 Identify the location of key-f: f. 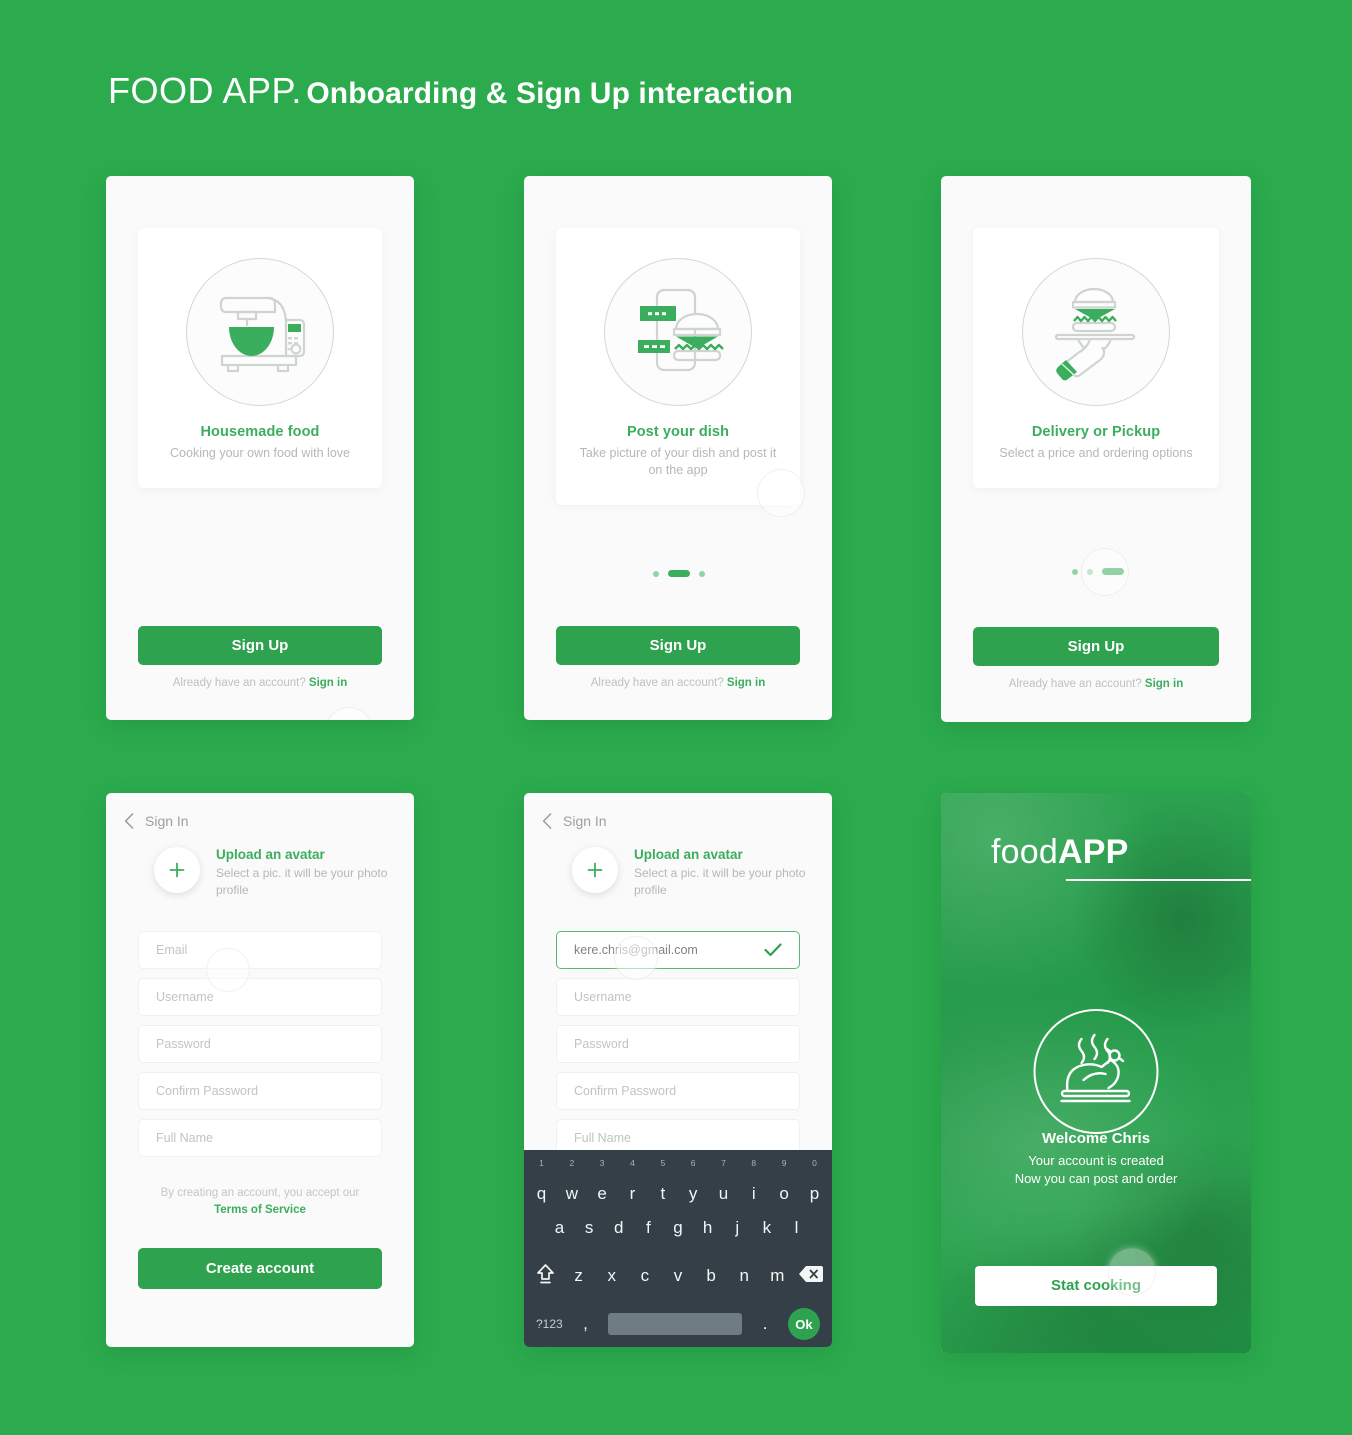
(648, 1228).